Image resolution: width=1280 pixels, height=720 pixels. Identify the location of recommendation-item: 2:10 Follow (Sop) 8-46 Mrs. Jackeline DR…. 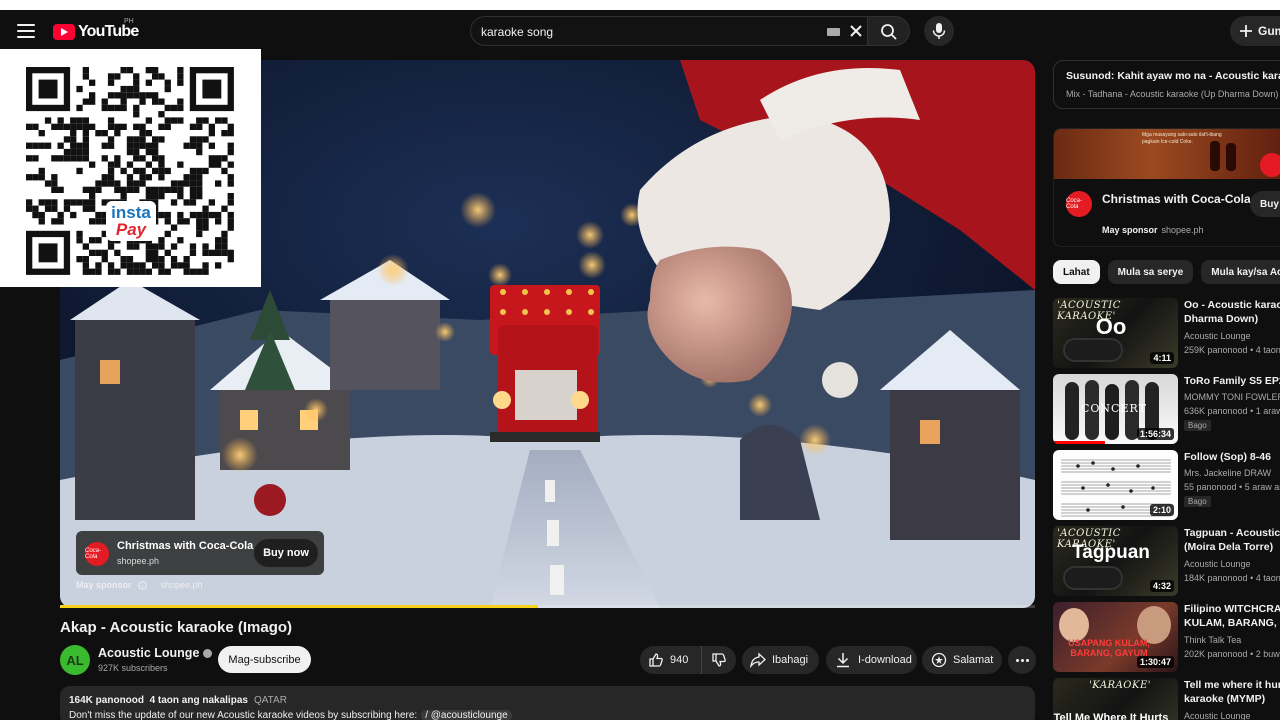
(1166, 485).